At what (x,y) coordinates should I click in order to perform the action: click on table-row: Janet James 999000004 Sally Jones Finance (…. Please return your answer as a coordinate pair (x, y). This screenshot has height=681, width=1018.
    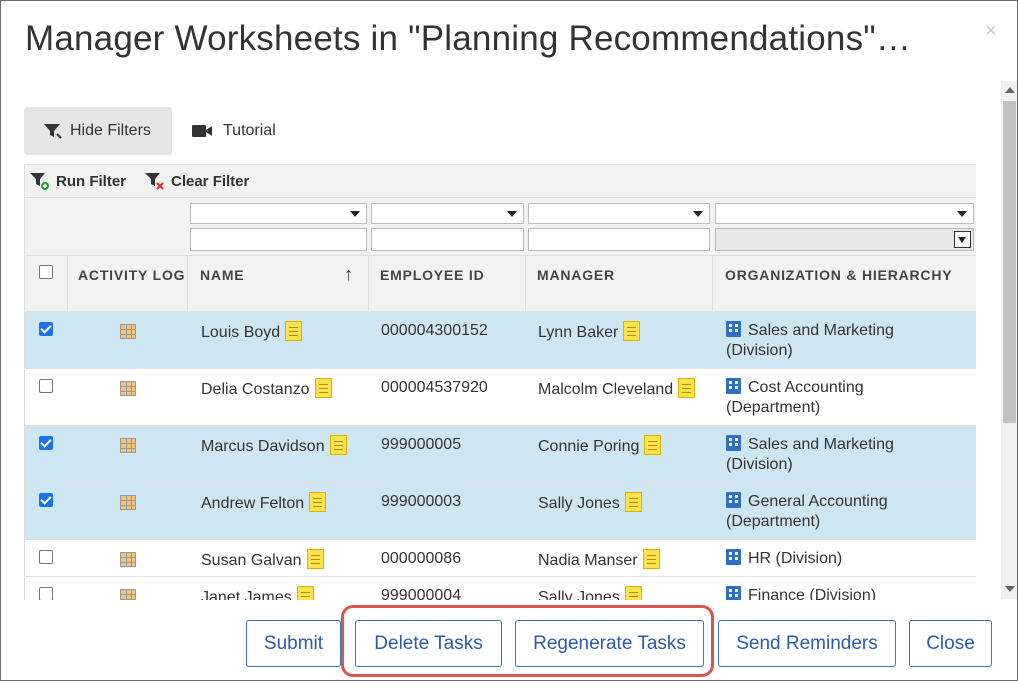
    Looking at the image, I should click on (500, 588).